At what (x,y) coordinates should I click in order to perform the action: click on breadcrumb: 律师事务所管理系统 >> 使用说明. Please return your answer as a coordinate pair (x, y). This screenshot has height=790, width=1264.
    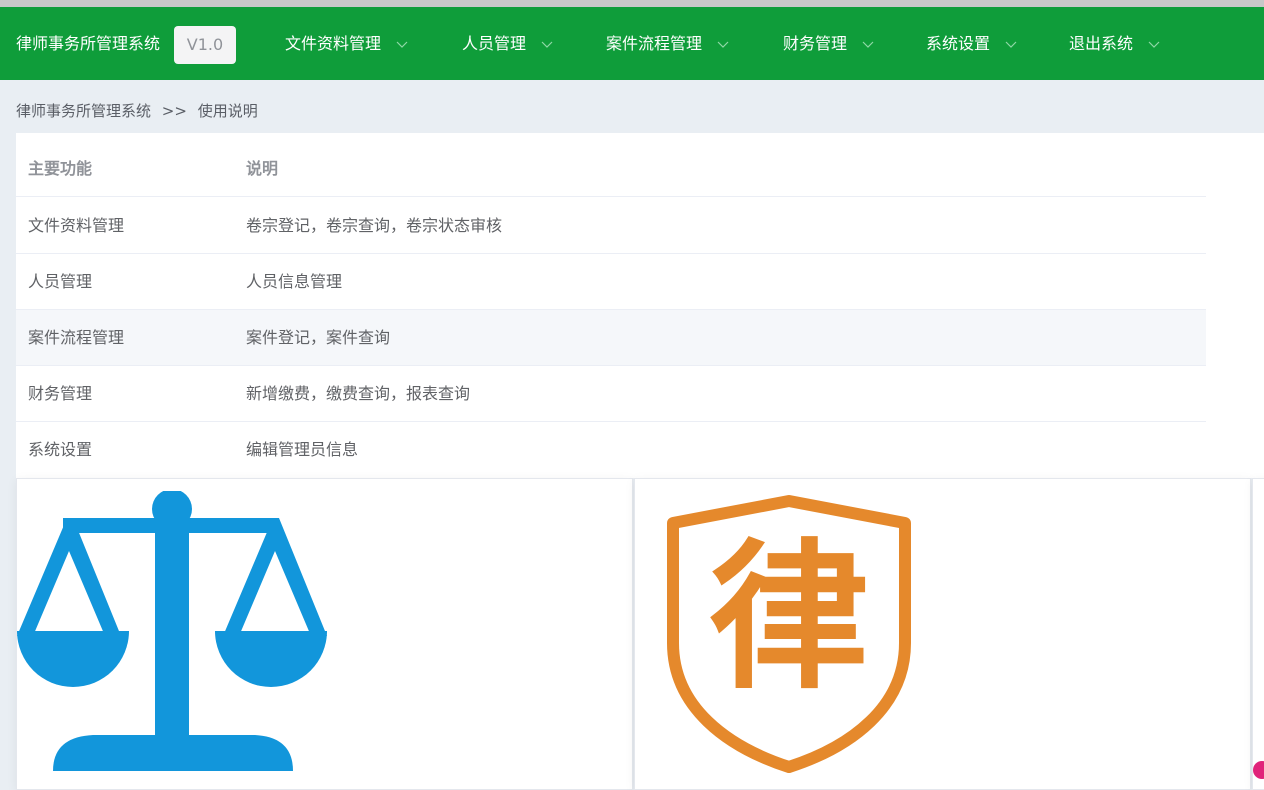
    Looking at the image, I should click on (137, 110).